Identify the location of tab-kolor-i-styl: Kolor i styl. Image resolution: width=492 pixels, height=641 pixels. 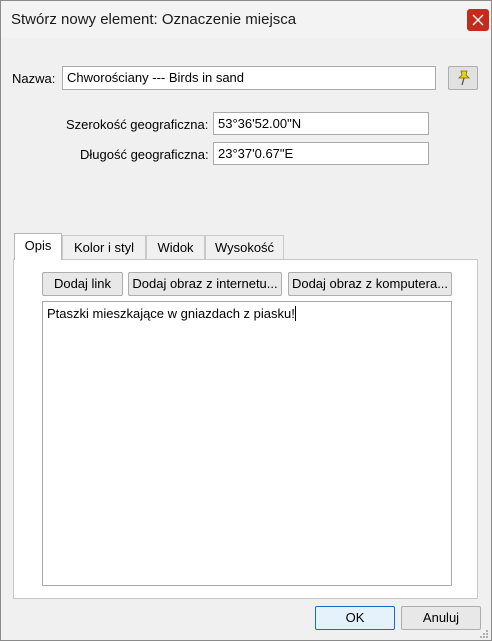
(104, 247).